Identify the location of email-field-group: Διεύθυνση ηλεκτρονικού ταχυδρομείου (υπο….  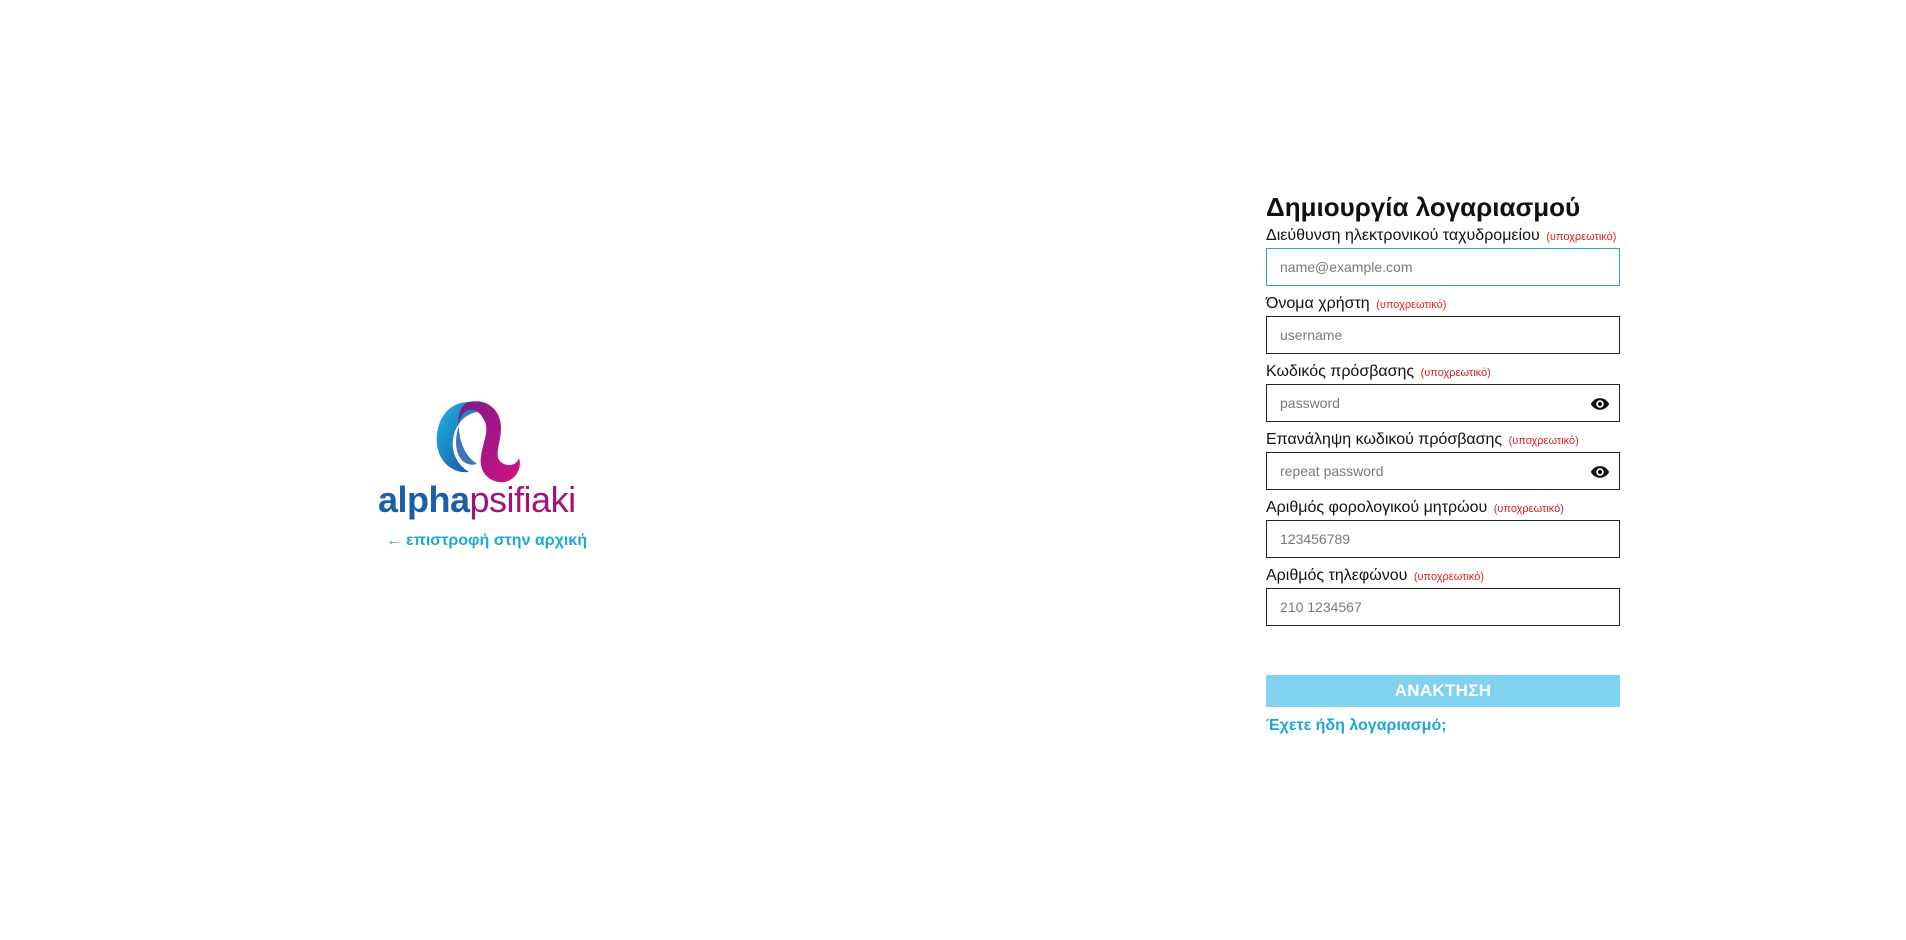
(1443, 260).